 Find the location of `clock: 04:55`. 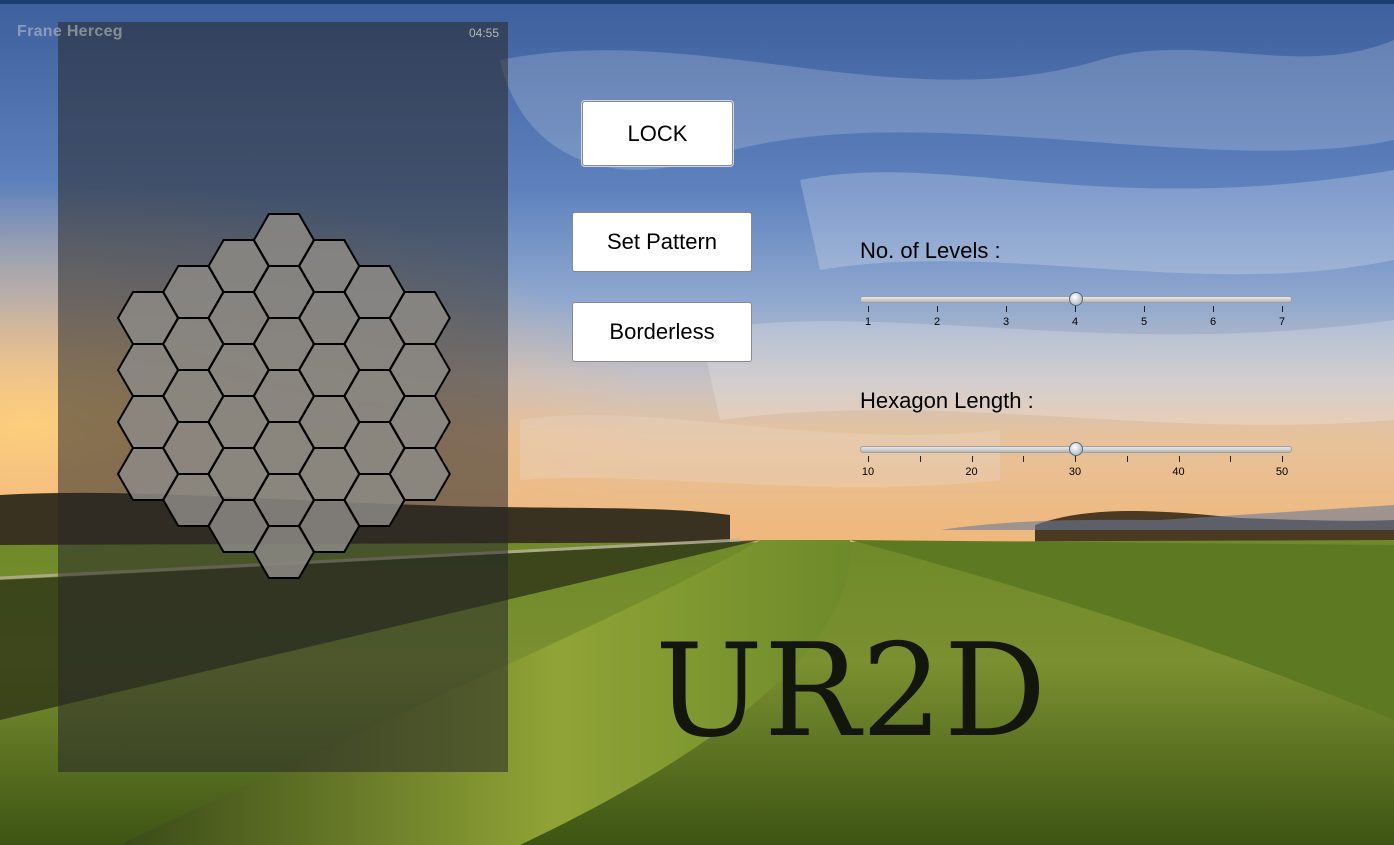

clock: 04:55 is located at coordinates (484, 33).